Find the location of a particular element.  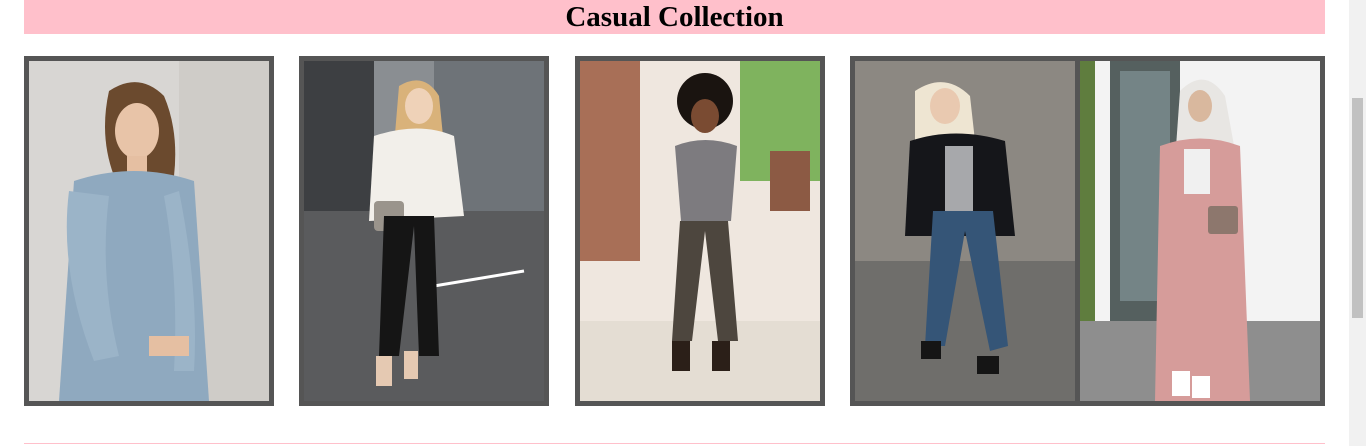

page-scrollbar is located at coordinates (1357, 223).